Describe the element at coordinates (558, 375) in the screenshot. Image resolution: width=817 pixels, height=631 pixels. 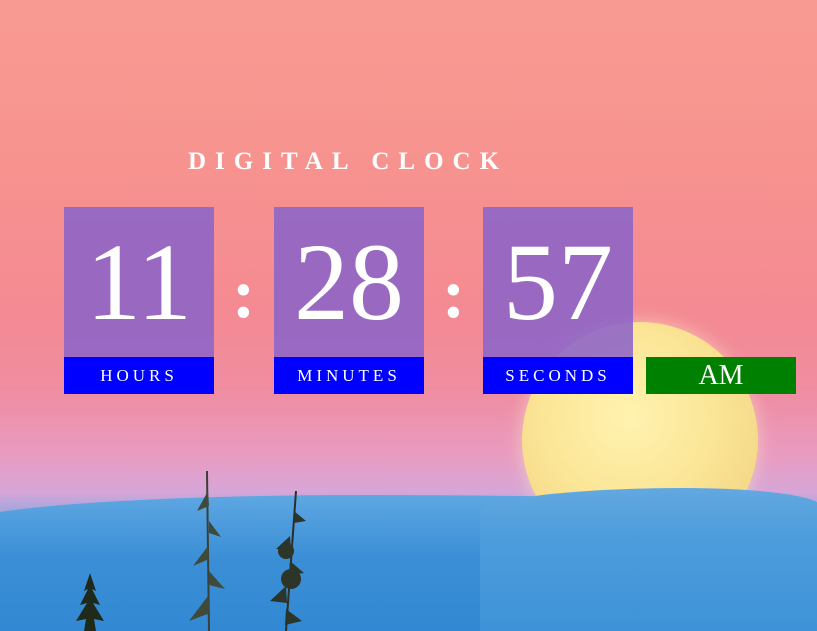
I see `seconds-label: SECONDS` at that location.